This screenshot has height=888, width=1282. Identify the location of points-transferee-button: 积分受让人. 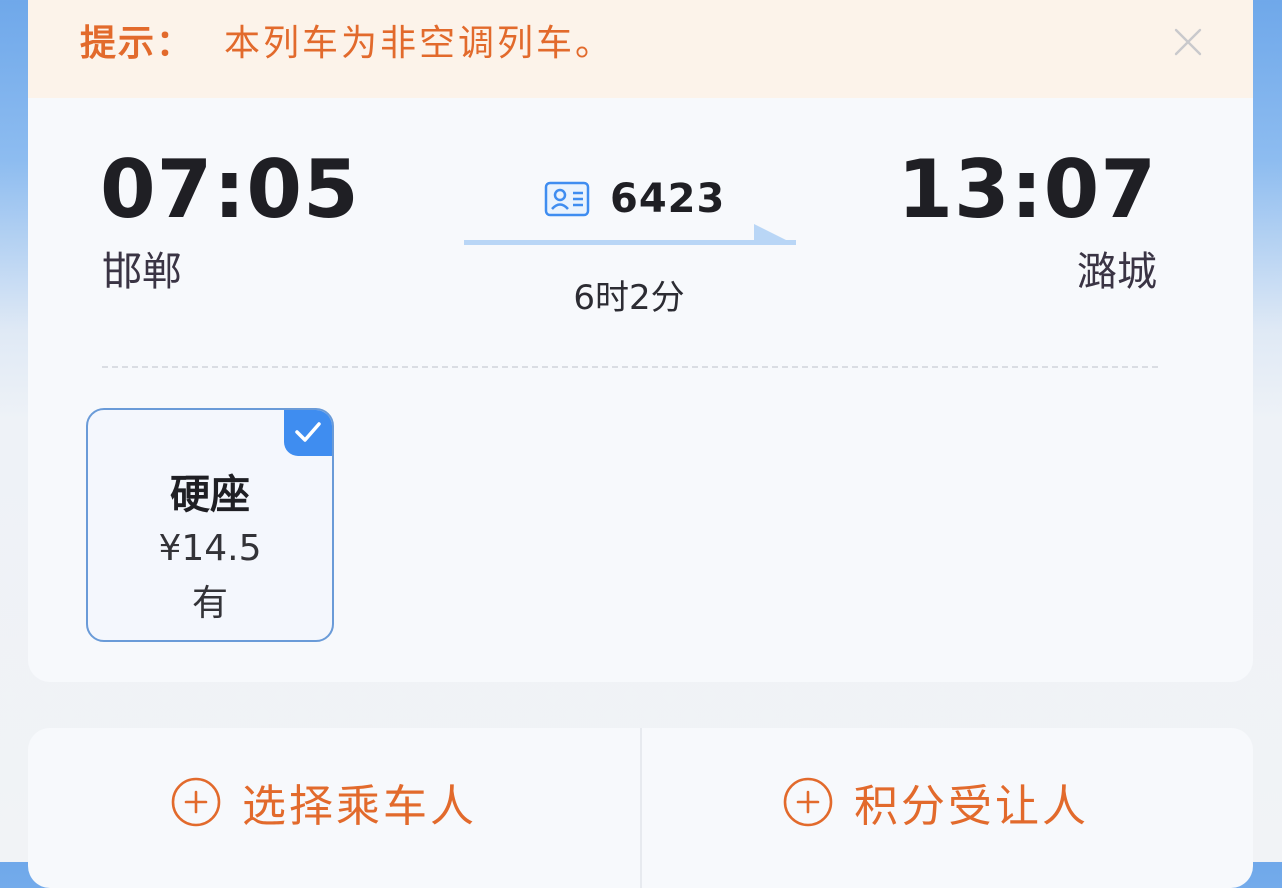
(935, 802).